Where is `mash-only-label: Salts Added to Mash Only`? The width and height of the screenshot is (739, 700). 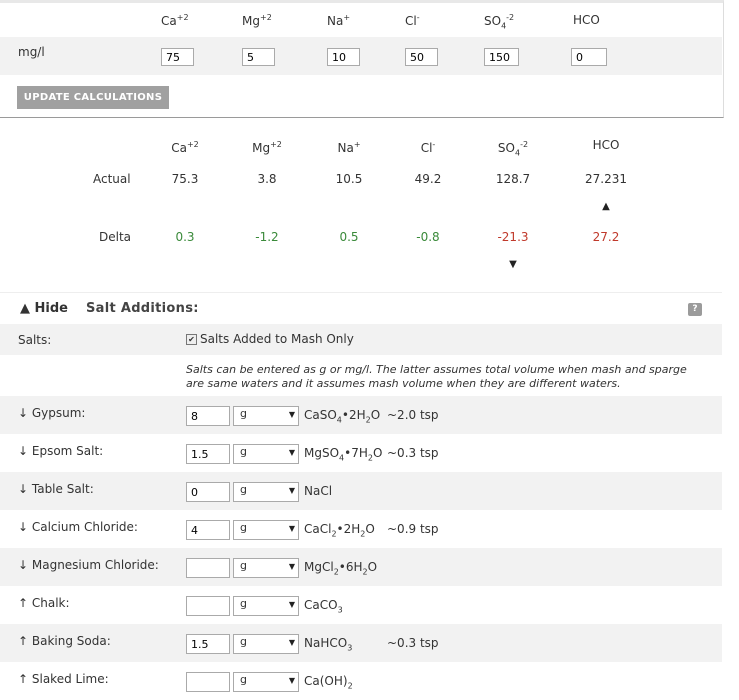
mash-only-label: Salts Added to Mash Only is located at coordinates (277, 339).